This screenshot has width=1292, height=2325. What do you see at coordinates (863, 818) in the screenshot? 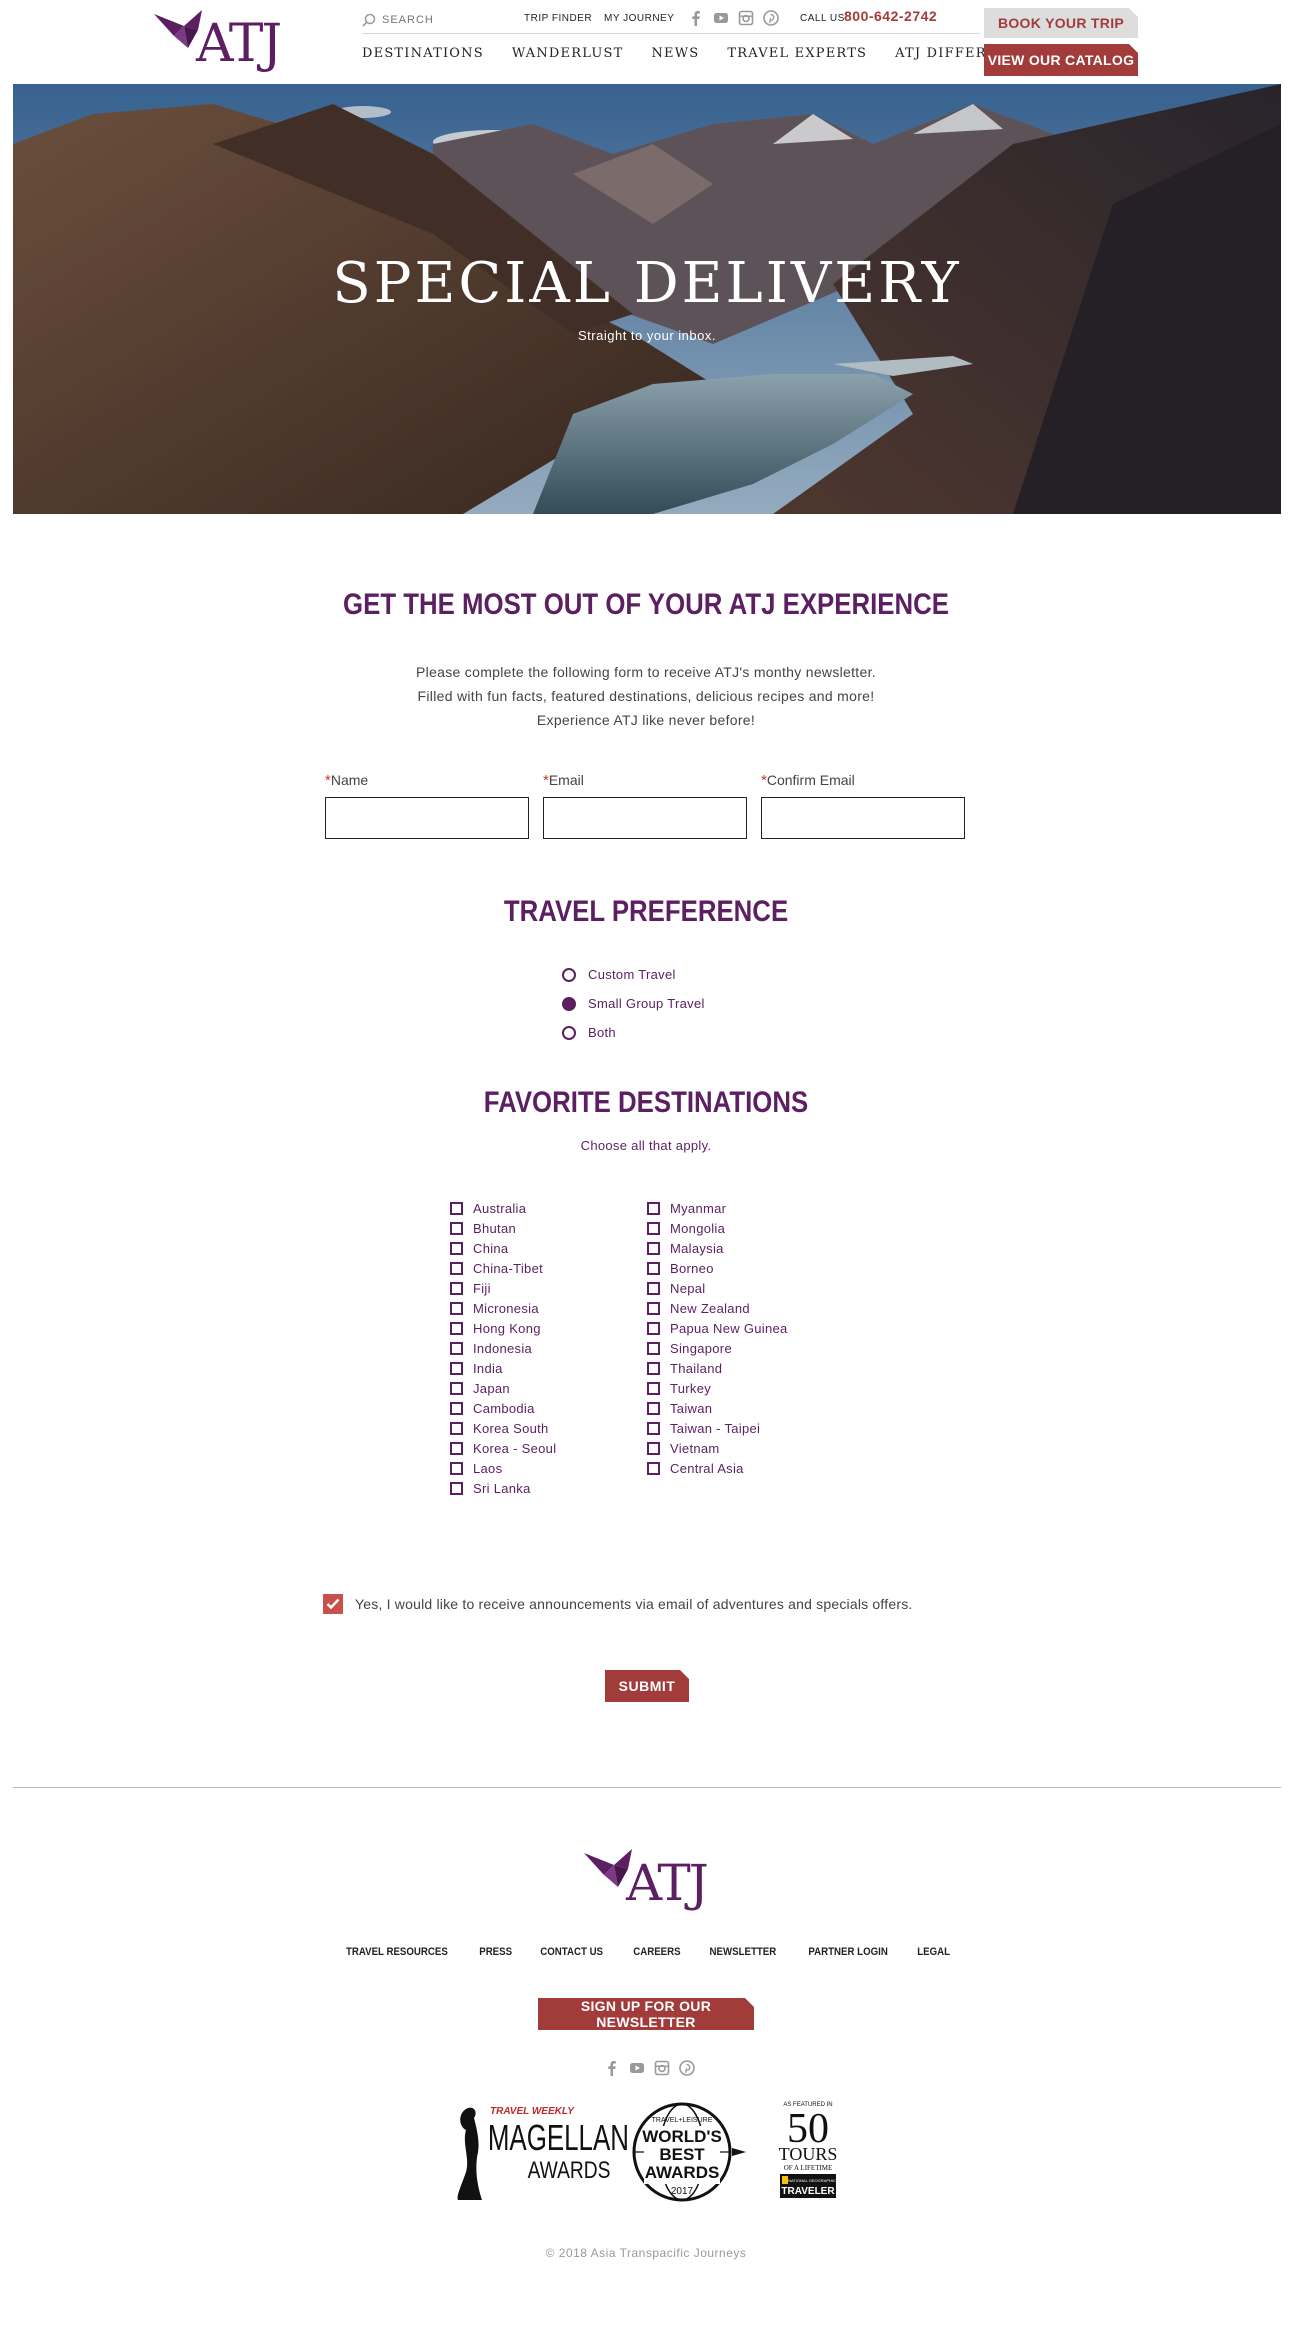
I see `confirm-email-input` at bounding box center [863, 818].